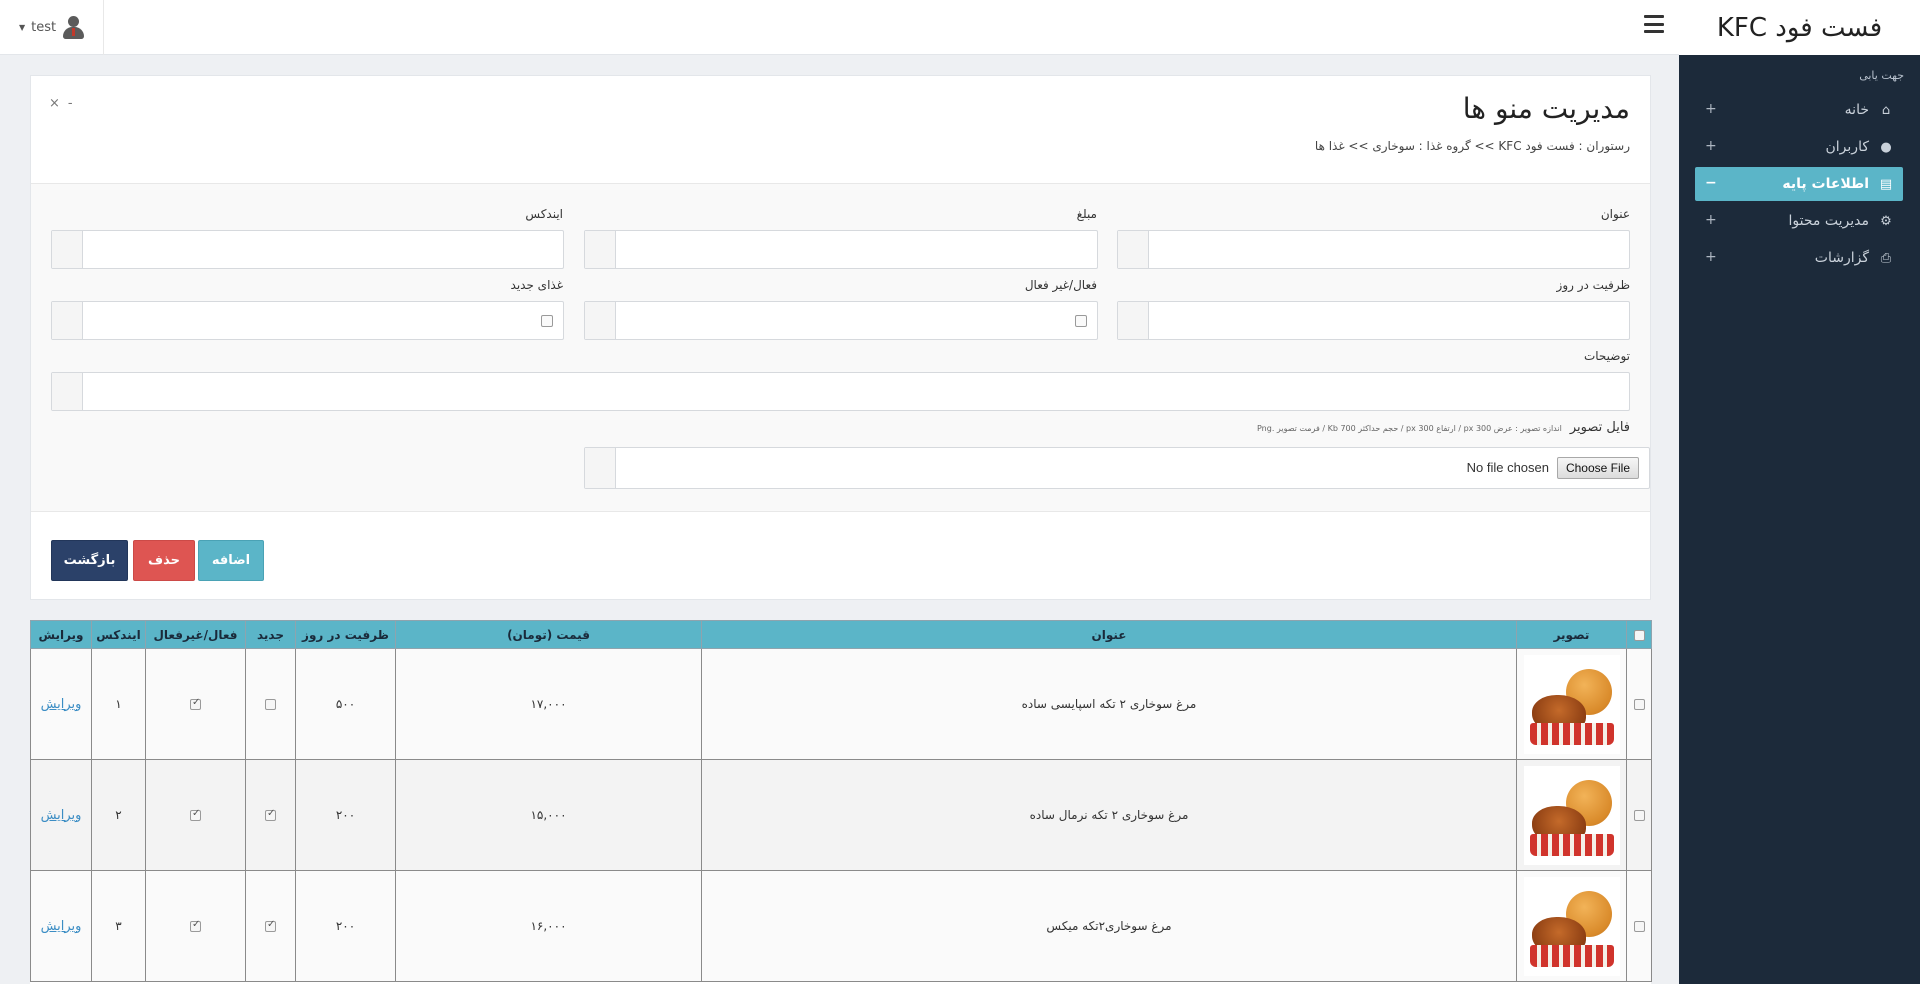  What do you see at coordinates (1825, 184) in the screenshot?
I see `sidebar-item-label: اطلاعات پایه` at bounding box center [1825, 184].